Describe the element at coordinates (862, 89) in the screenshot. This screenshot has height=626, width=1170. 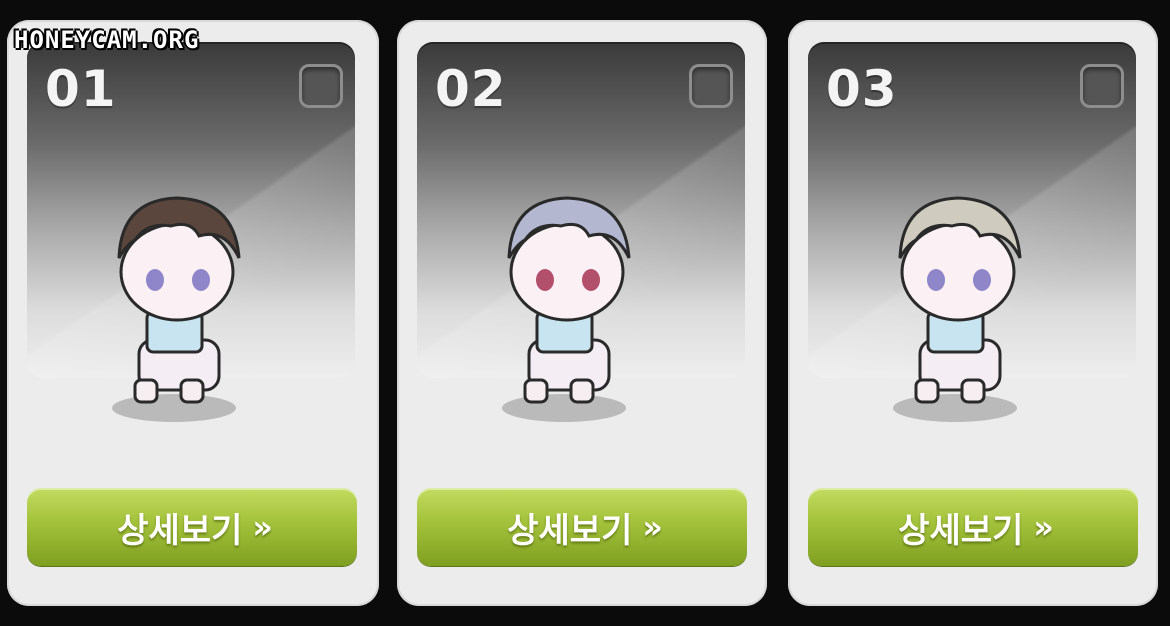
I see `option-number: 03` at that location.